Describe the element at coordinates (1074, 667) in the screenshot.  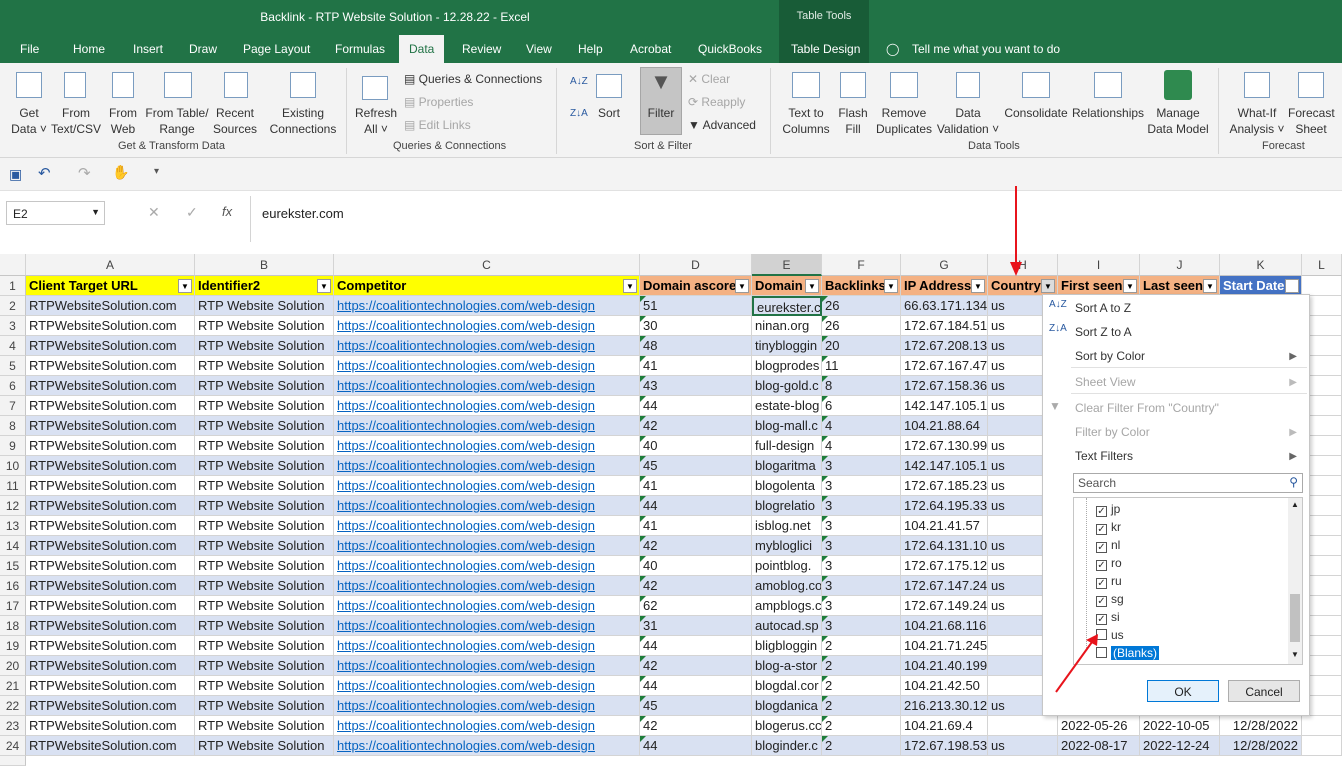
I see `annotation-arrow-us` at that location.